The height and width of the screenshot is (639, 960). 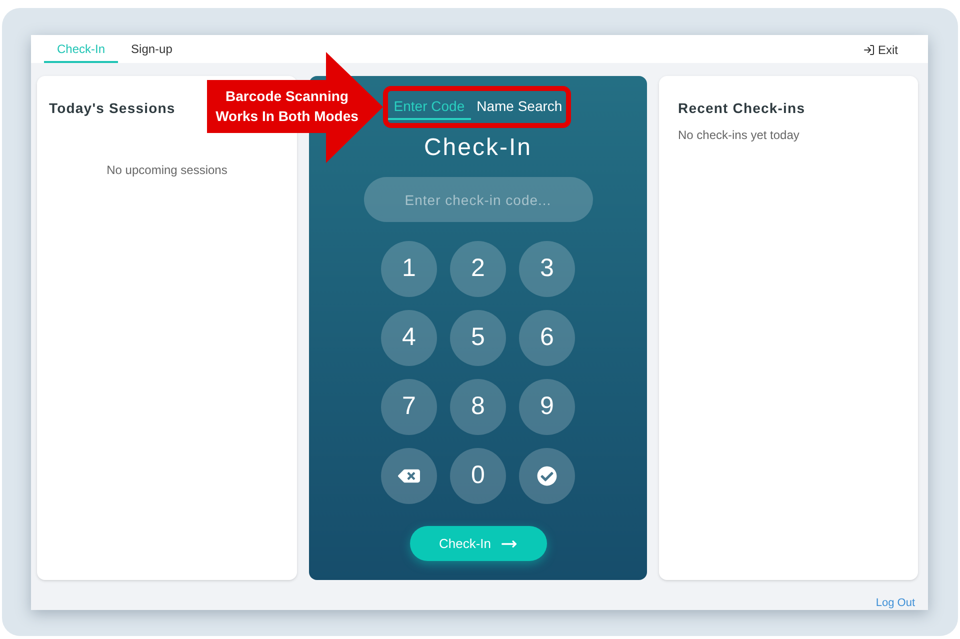 What do you see at coordinates (547, 338) in the screenshot?
I see `keypad-key: 6` at bounding box center [547, 338].